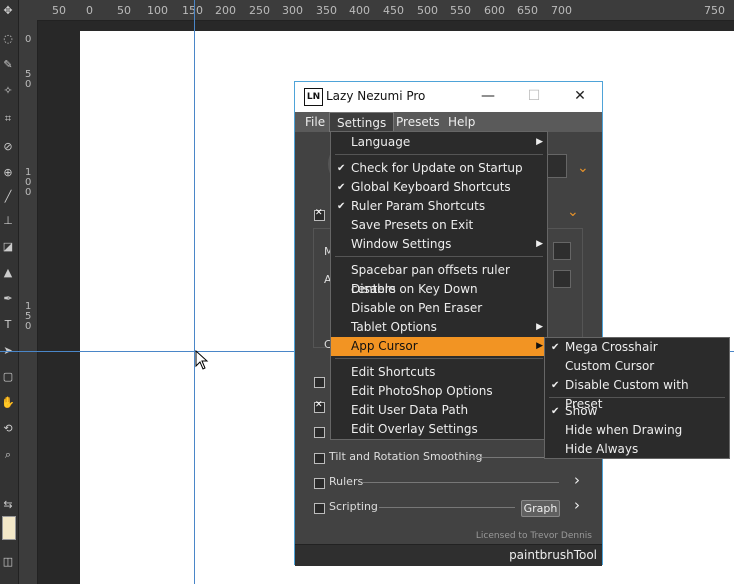  What do you see at coordinates (8, 325) in the screenshot?
I see `type-tool-icon: T` at bounding box center [8, 325].